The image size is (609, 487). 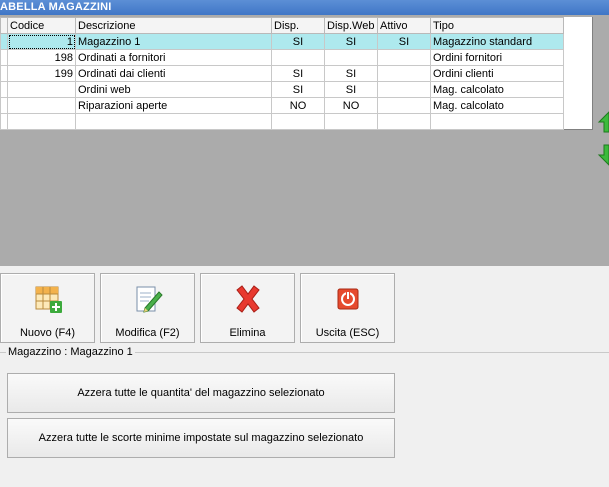 What do you see at coordinates (173, 25) in the screenshot?
I see `column-header-descrizione: Descrizione` at bounding box center [173, 25].